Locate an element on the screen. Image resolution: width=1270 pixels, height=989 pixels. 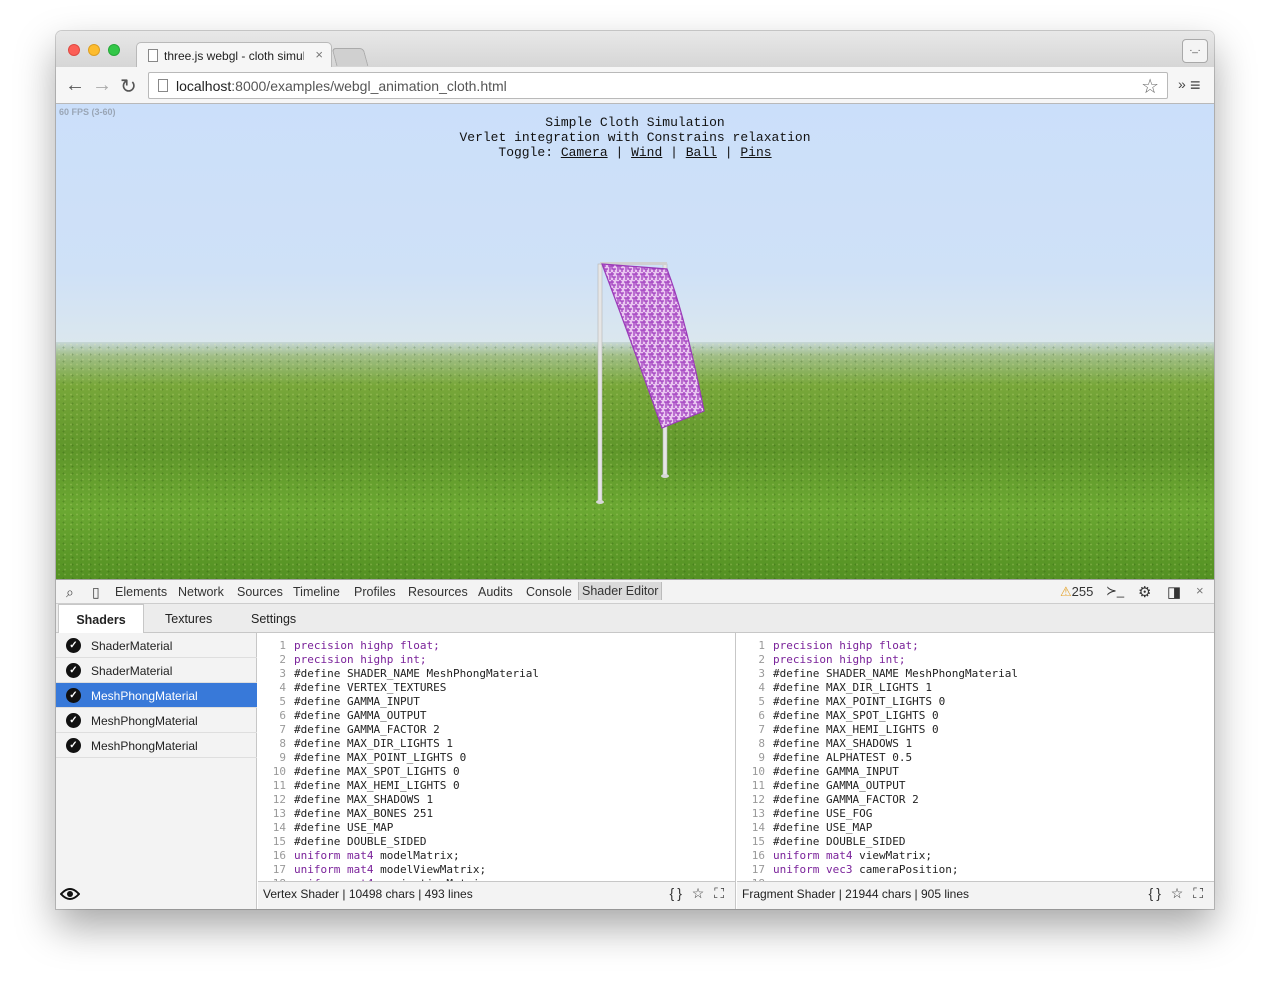
warning-icon: ⚠ is located at coordinates (1066, 591).